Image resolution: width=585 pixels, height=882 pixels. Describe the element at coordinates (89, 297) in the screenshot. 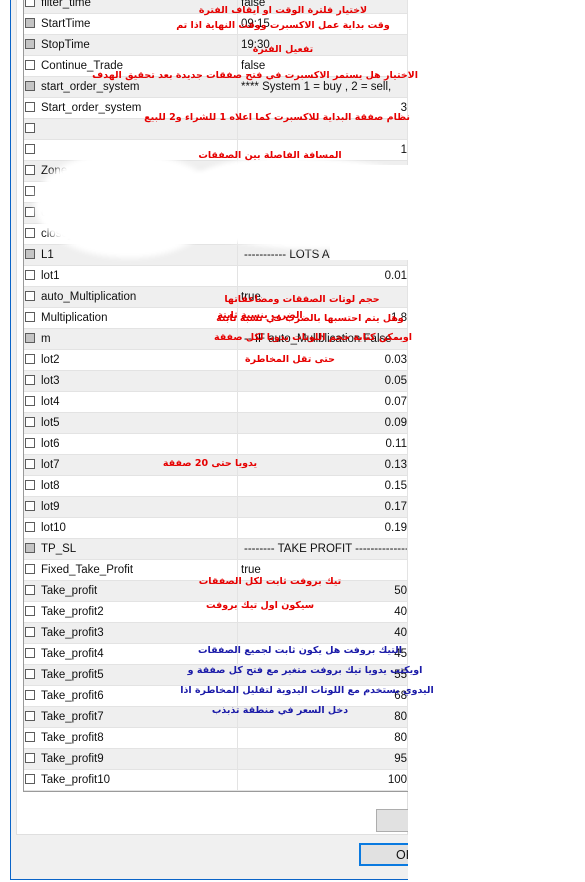

I see `property-label: auto_Multiplication` at that location.